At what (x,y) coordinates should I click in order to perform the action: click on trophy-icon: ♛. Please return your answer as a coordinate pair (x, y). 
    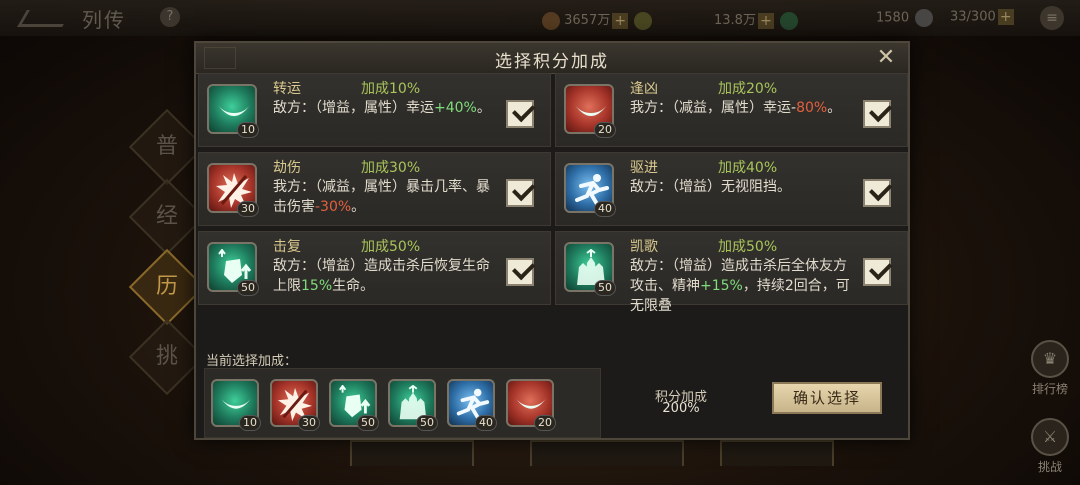
    Looking at the image, I should click on (1050, 359).